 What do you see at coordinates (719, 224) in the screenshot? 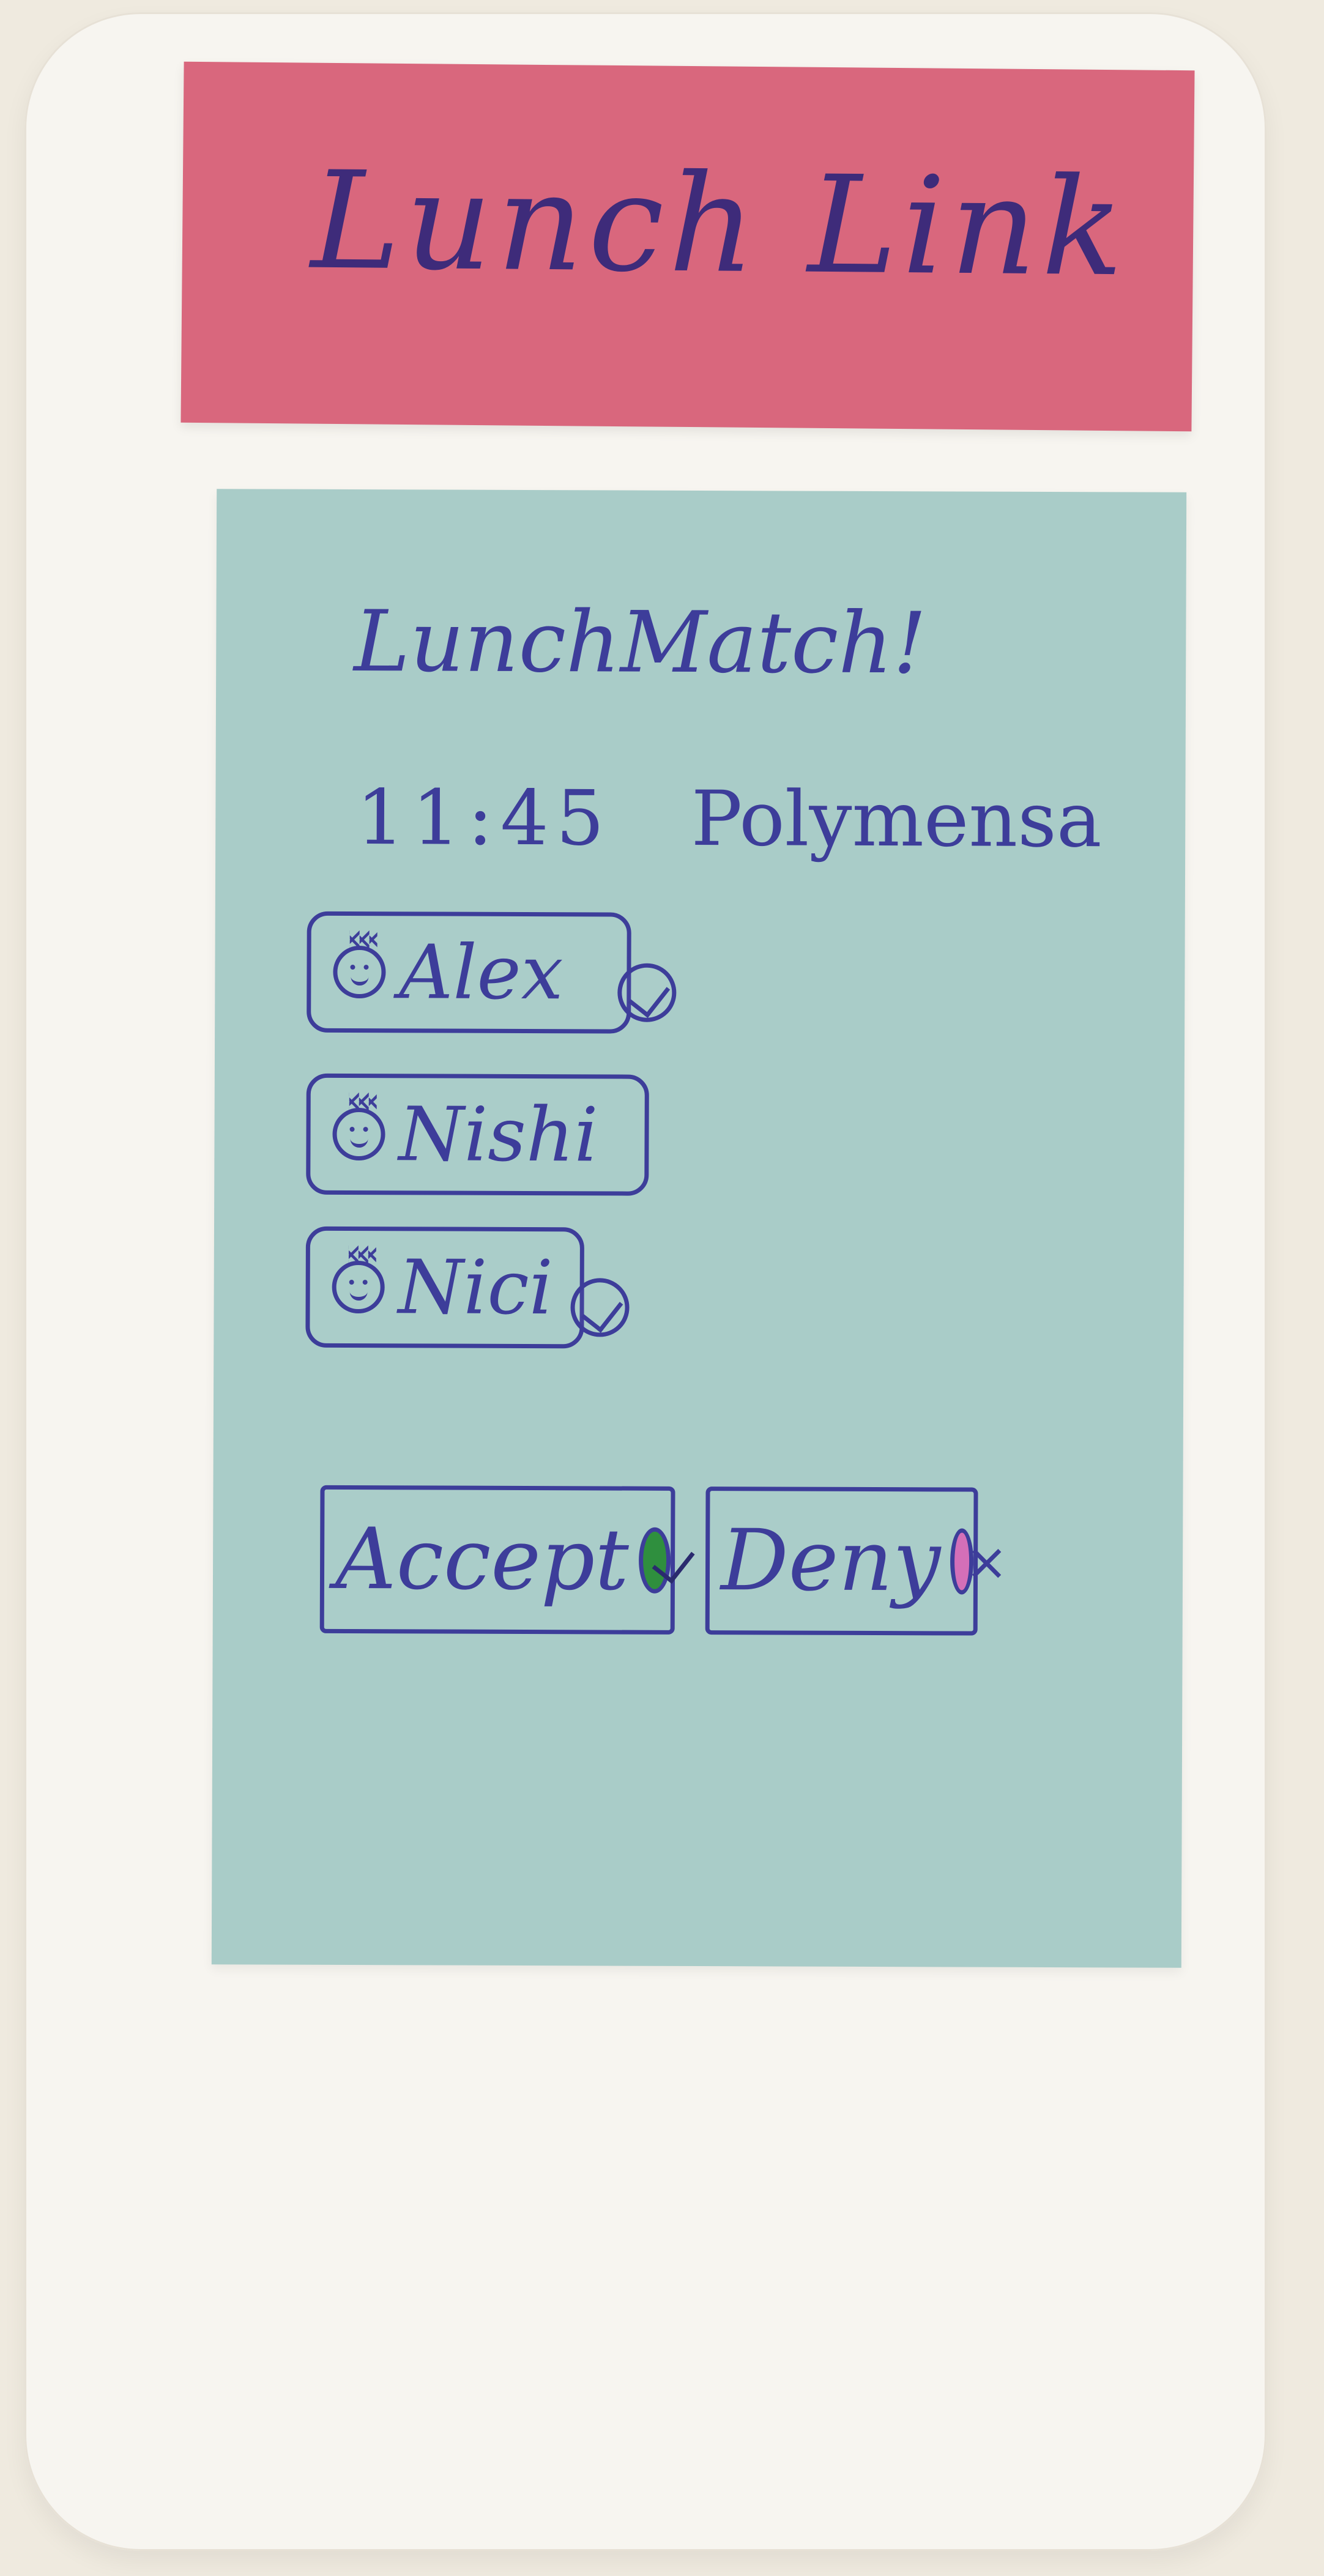
I see `app-title: Lunch Link` at bounding box center [719, 224].